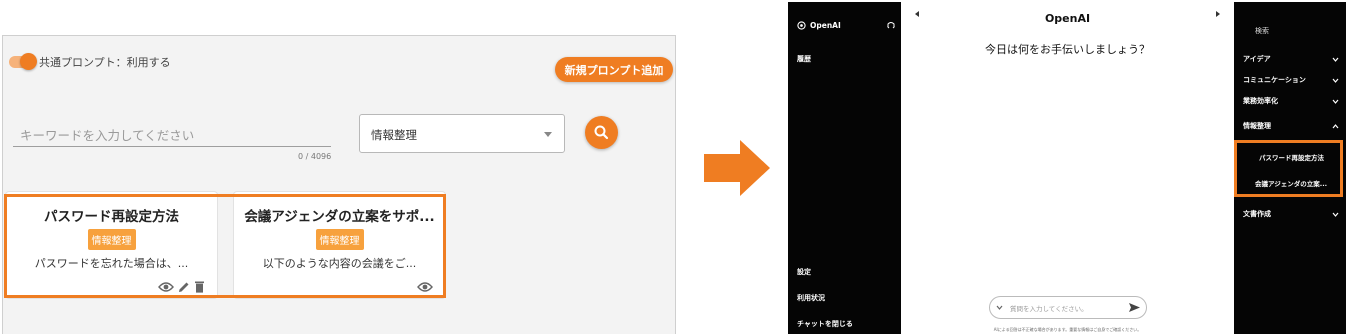 This screenshot has width=1346, height=334. I want to click on brand: OpenAI, so click(819, 25).